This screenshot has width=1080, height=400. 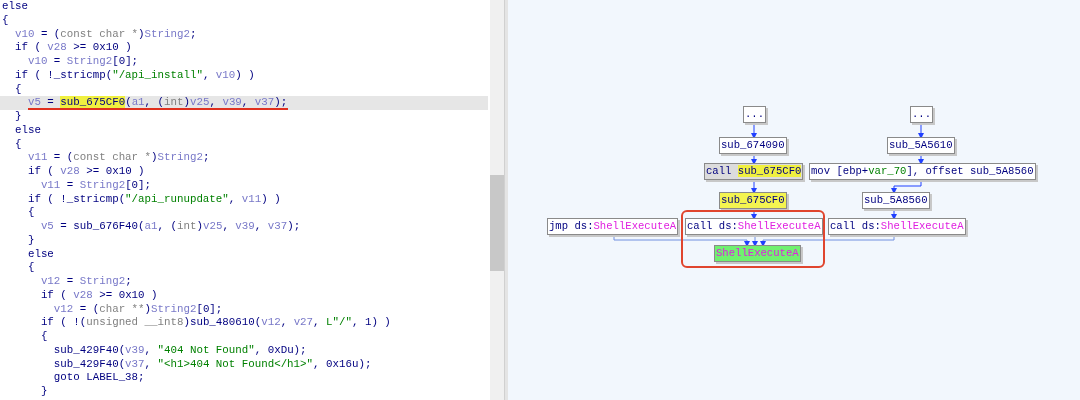 What do you see at coordinates (613, 226) in the screenshot?
I see `graph-node: jmp ds:ShellExecuteA` at bounding box center [613, 226].